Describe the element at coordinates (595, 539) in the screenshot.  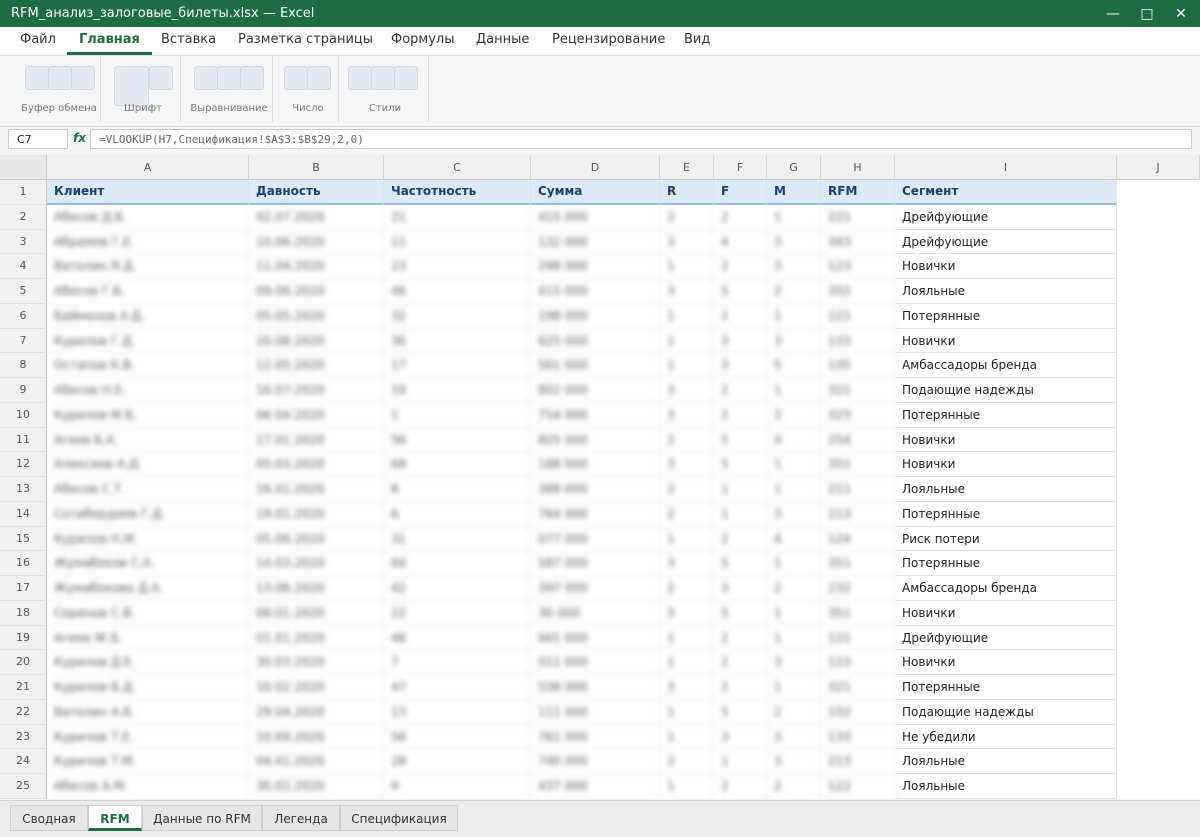
I see `table-cell: 077 000` at that location.